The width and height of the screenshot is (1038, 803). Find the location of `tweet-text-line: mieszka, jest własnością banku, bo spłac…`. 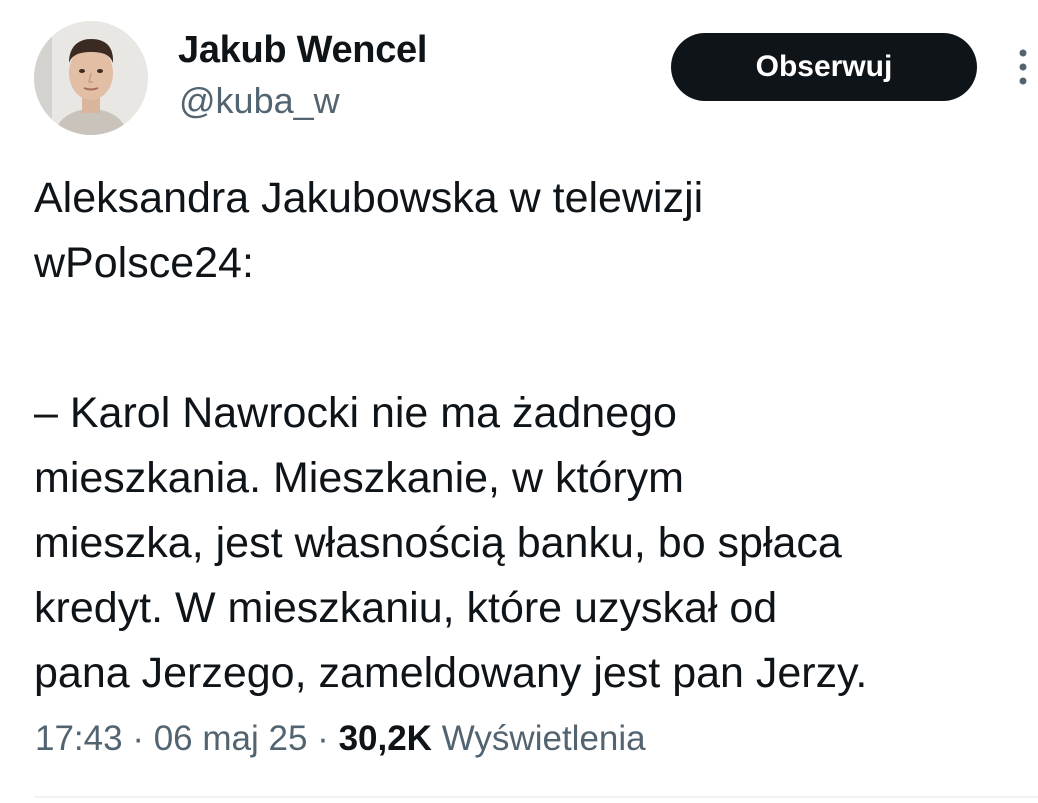

tweet-text-line: mieszka, jest własnością banku, bo spłac… is located at coordinates (438, 543).